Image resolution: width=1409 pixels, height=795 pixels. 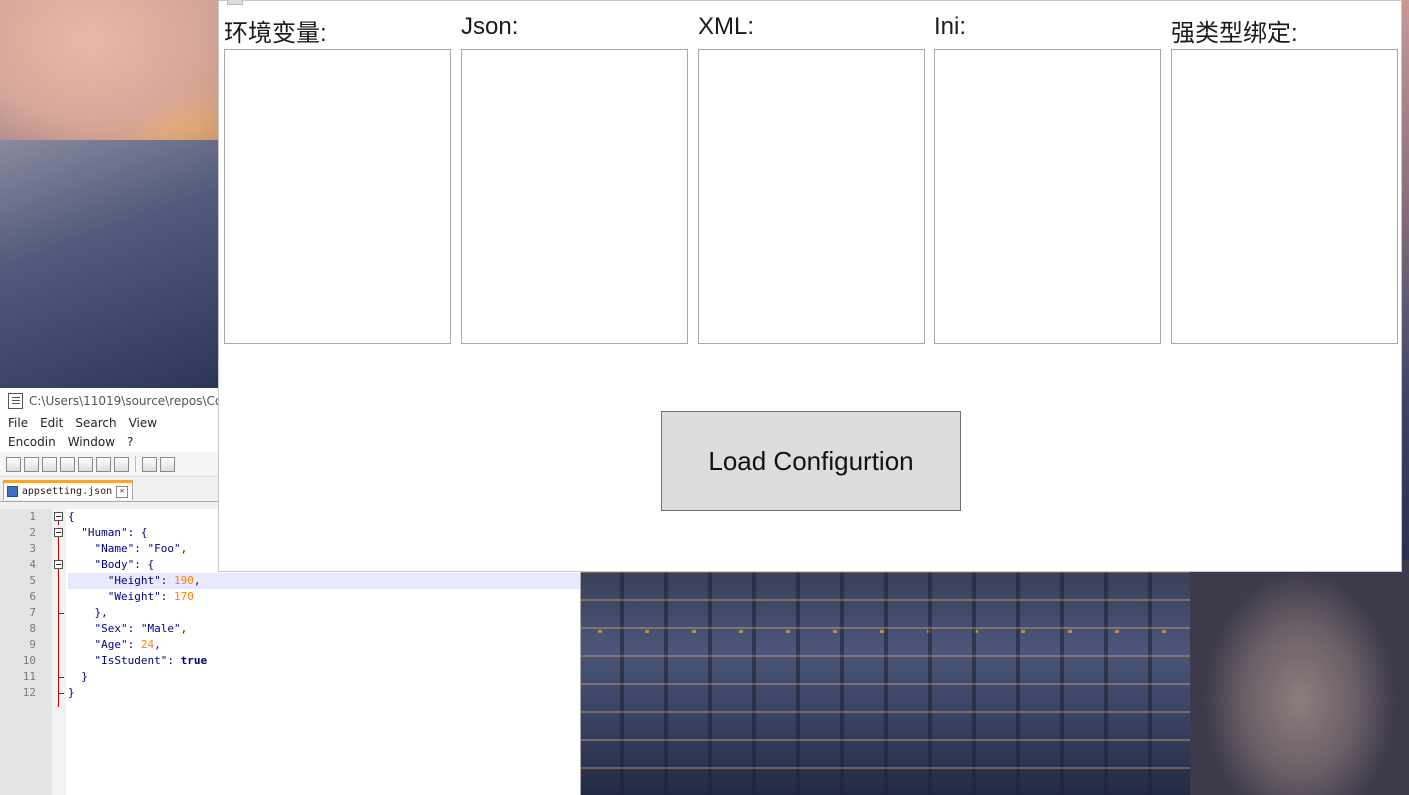 I want to click on json-string: "Foo", so click(x=164, y=548).